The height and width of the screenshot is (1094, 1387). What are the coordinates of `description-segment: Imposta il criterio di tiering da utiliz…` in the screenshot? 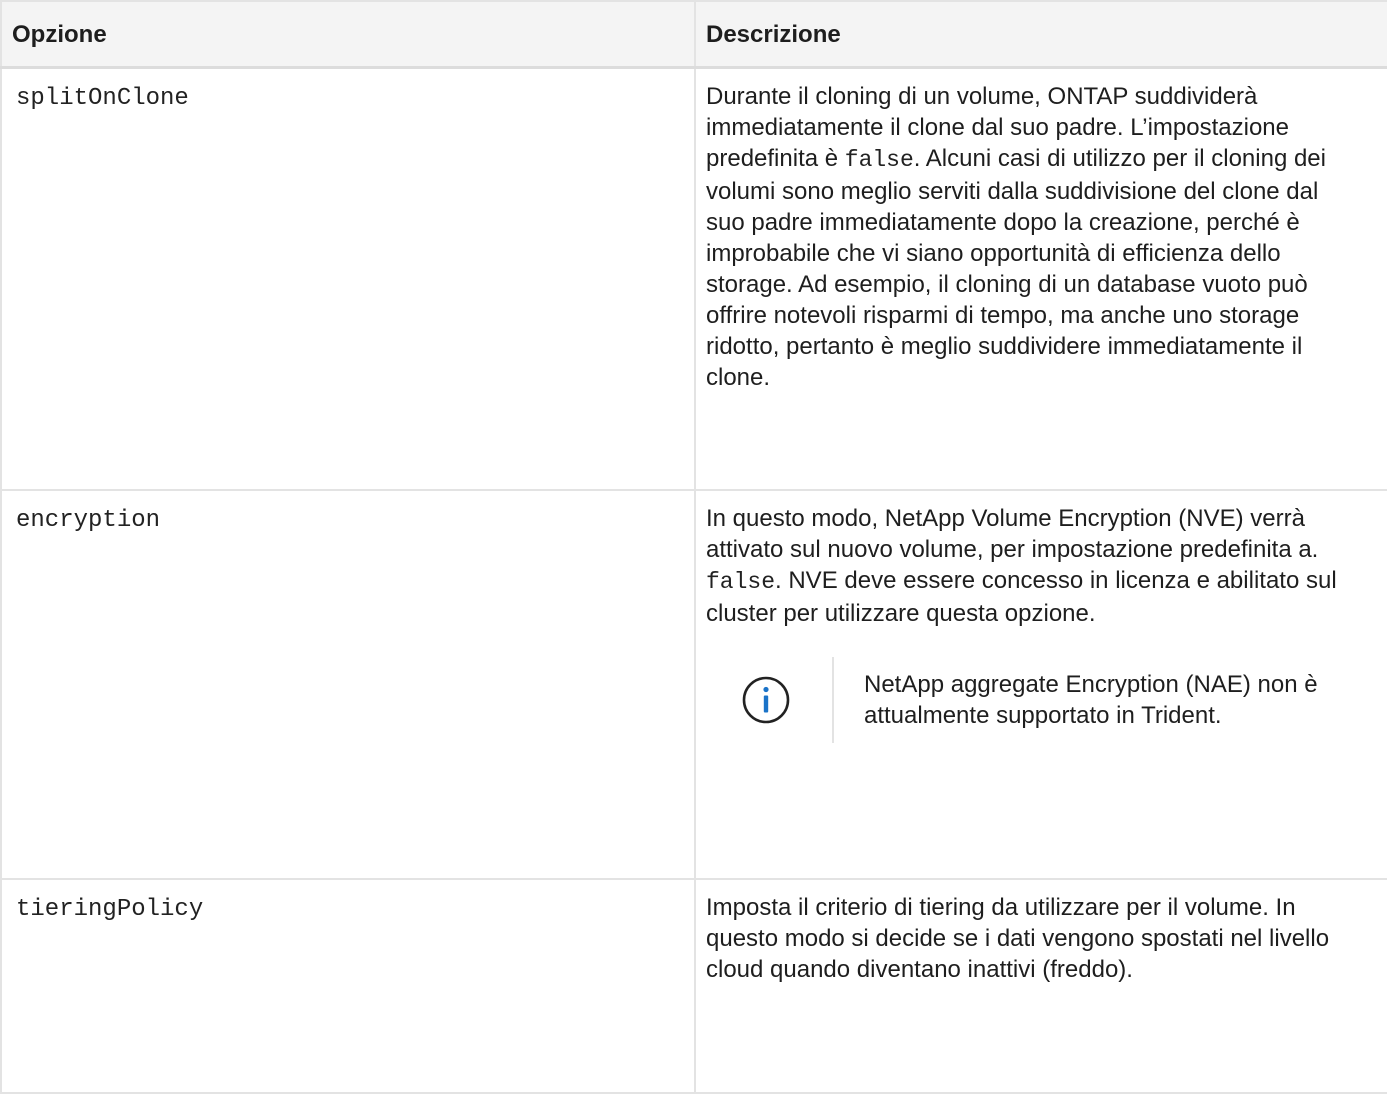 It's located at (1018, 938).